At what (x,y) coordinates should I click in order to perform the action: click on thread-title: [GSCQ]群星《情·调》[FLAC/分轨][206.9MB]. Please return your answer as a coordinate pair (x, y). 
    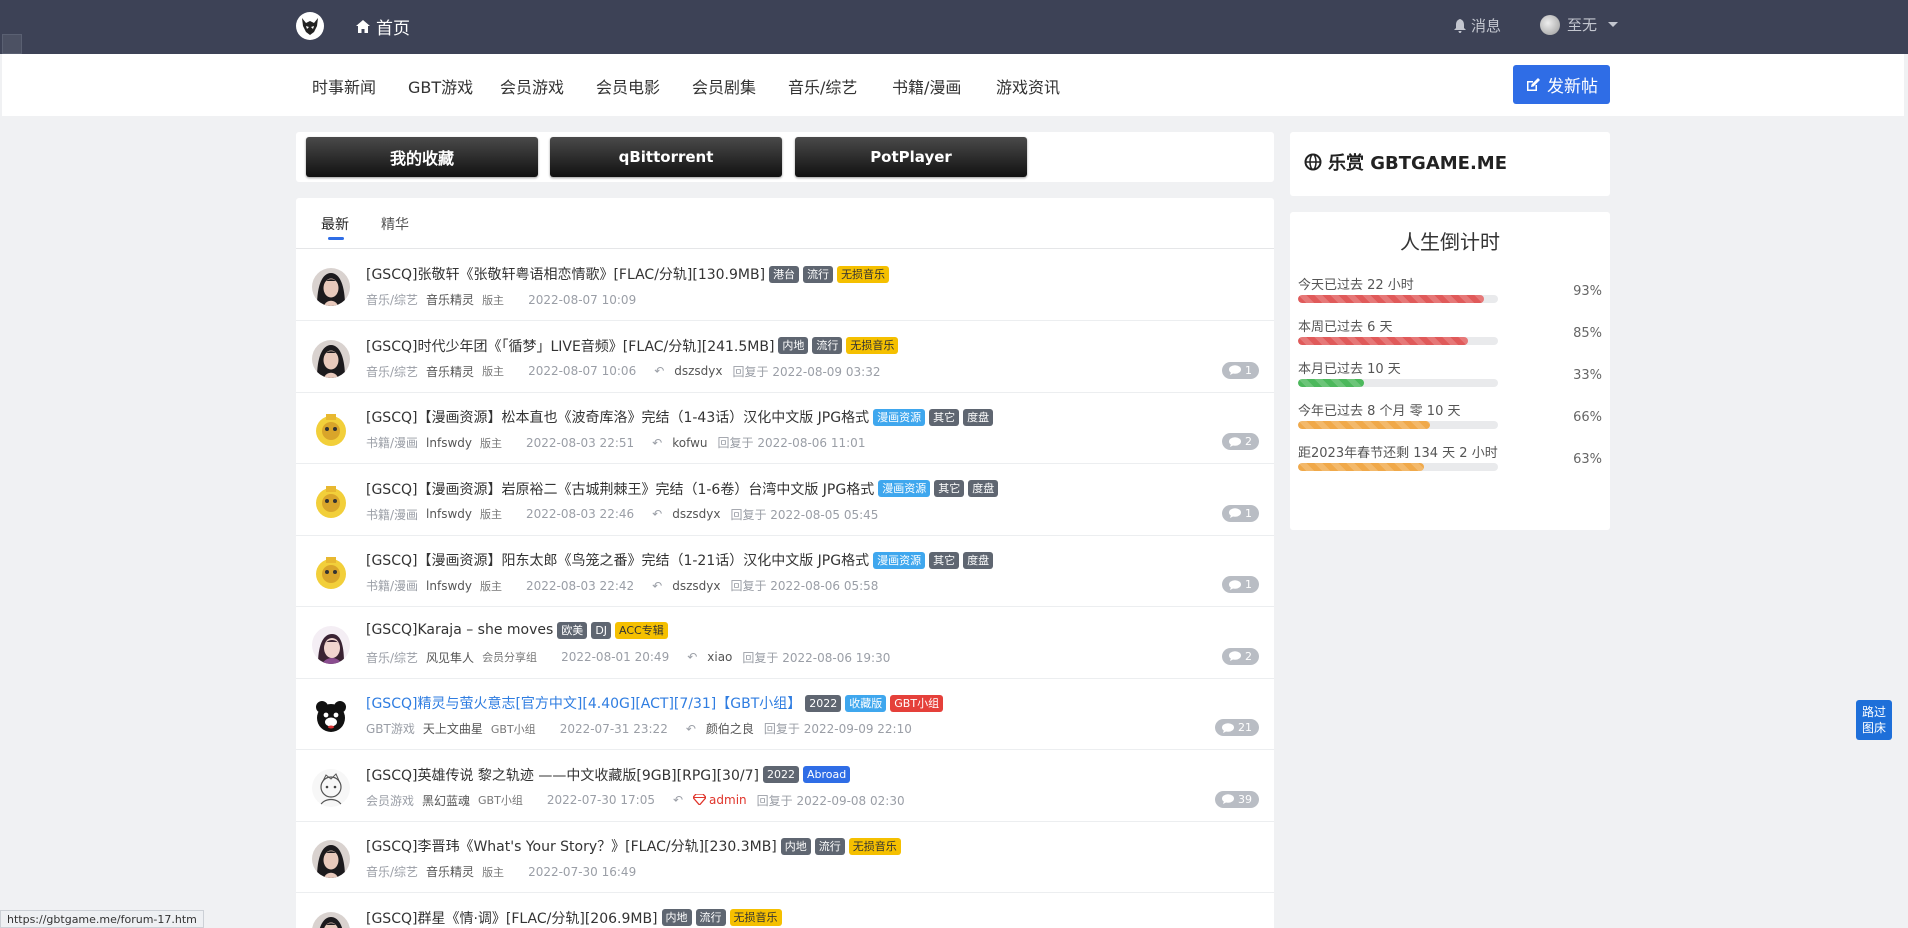
    Looking at the image, I should click on (512, 918).